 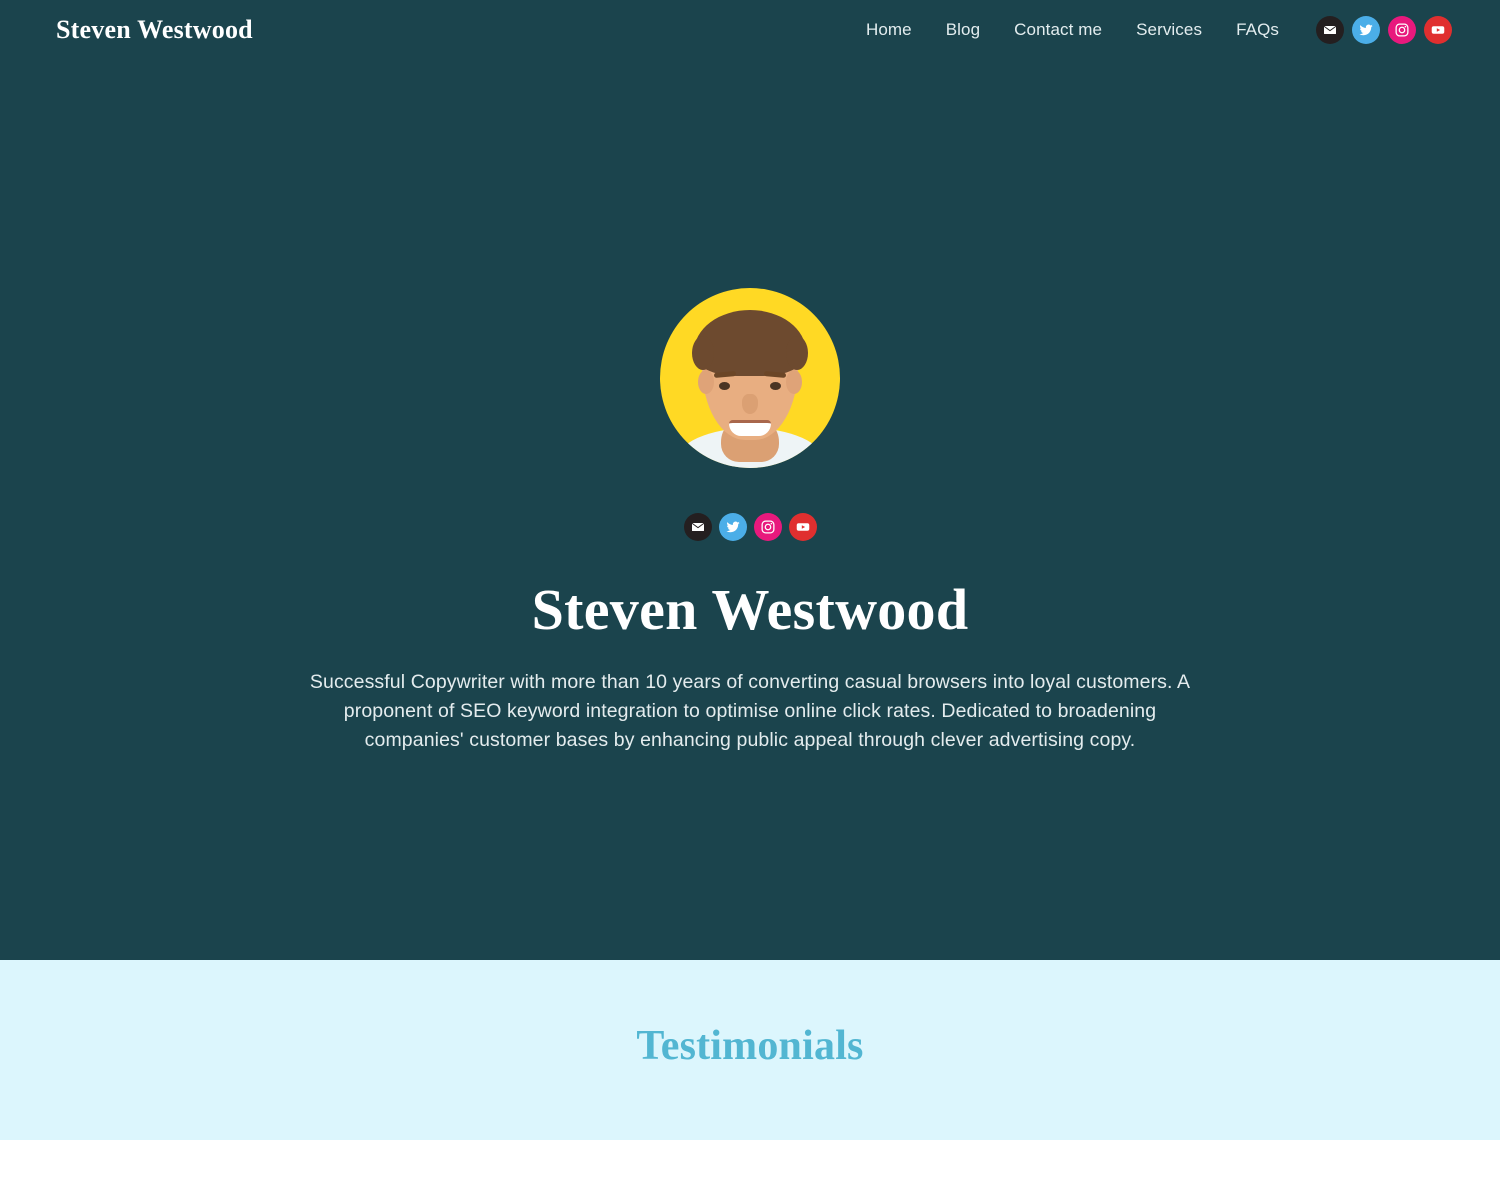 I want to click on hero-email-icon, so click(x=697, y=527).